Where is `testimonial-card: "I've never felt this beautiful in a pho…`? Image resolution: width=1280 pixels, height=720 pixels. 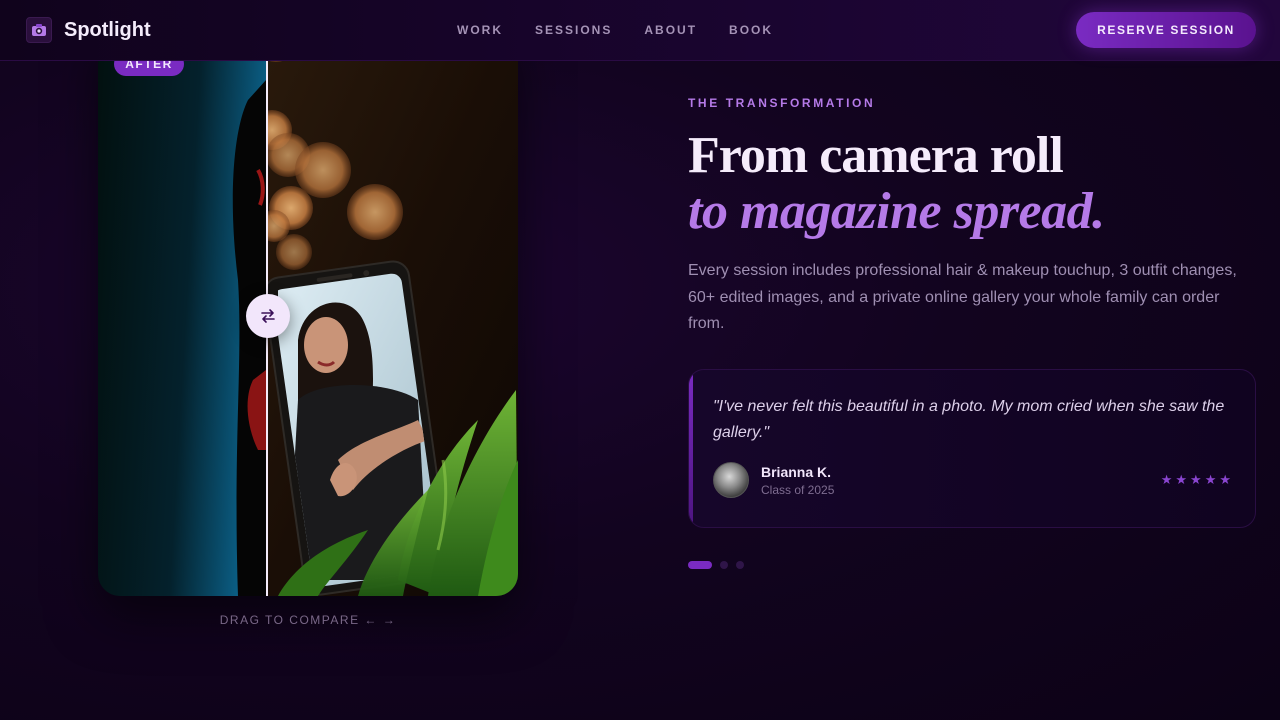
testimonial-card: "I've never felt this beautiful in a pho… is located at coordinates (972, 448).